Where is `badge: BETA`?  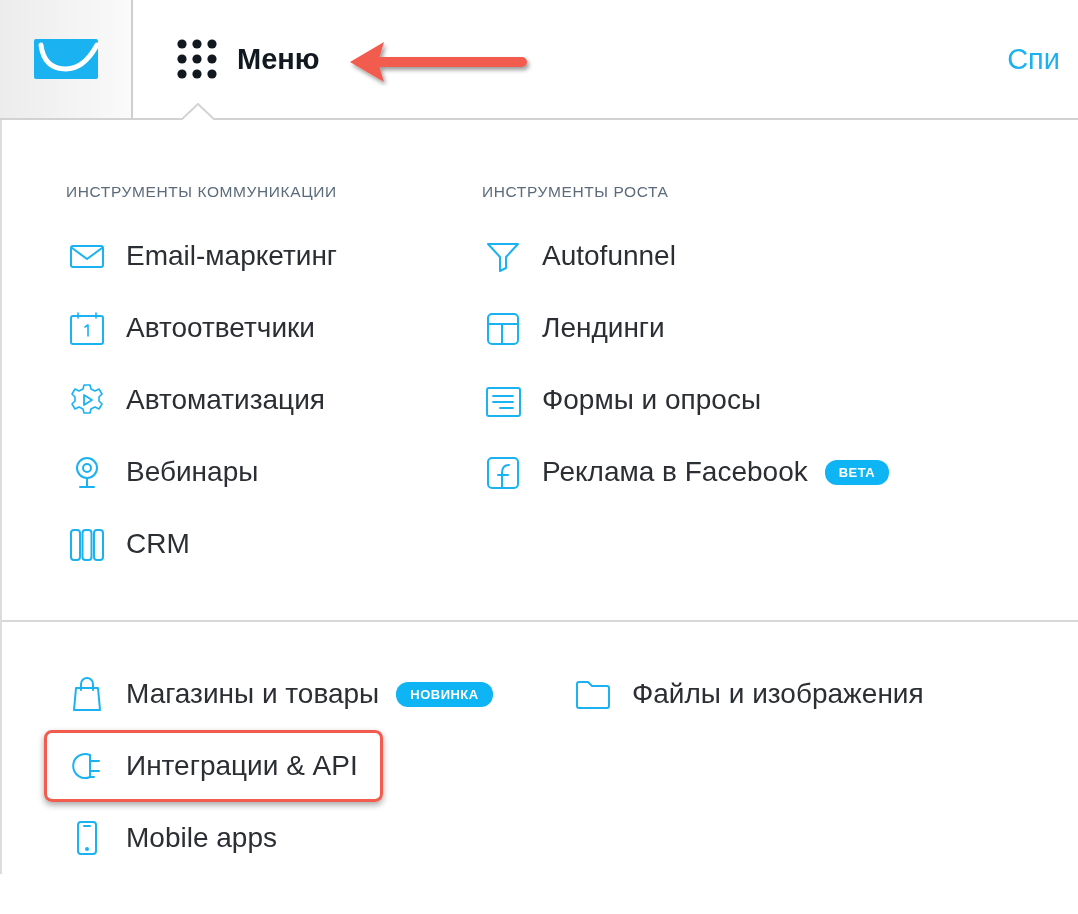
badge: BETA is located at coordinates (857, 472).